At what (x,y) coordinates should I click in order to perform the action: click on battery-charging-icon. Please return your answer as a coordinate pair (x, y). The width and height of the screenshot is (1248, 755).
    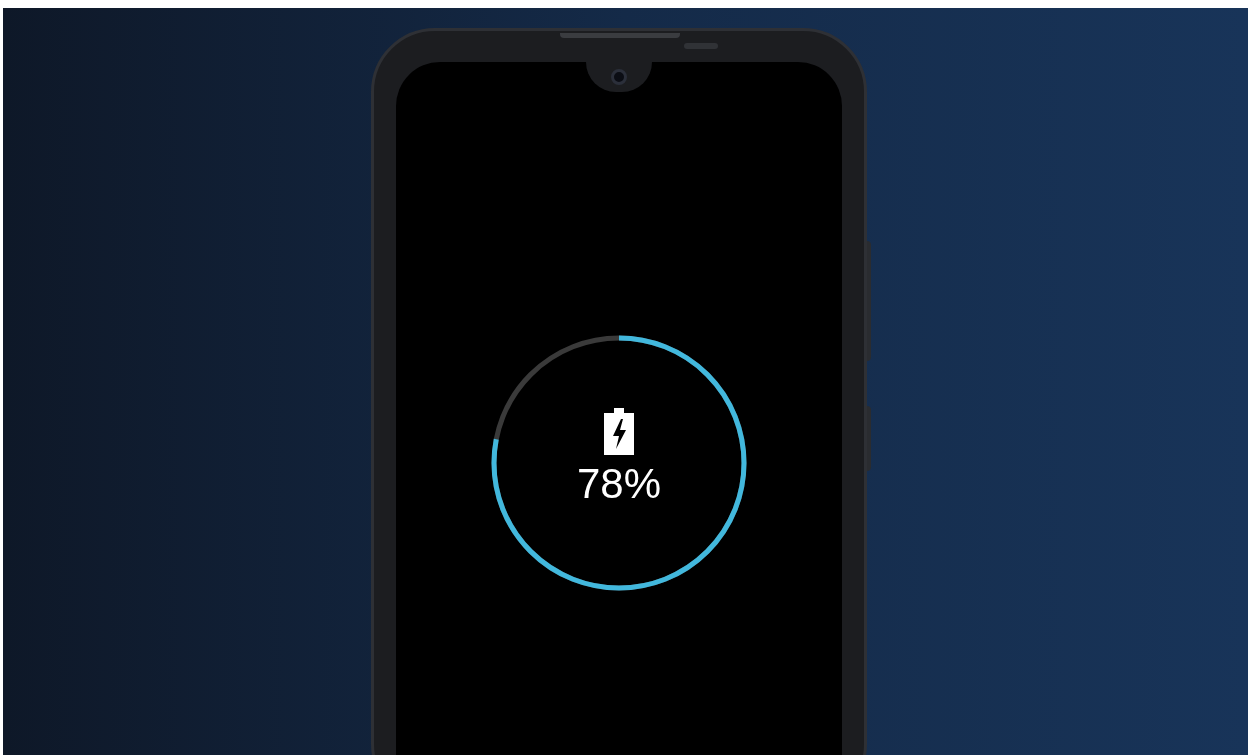
    Looking at the image, I should click on (619, 431).